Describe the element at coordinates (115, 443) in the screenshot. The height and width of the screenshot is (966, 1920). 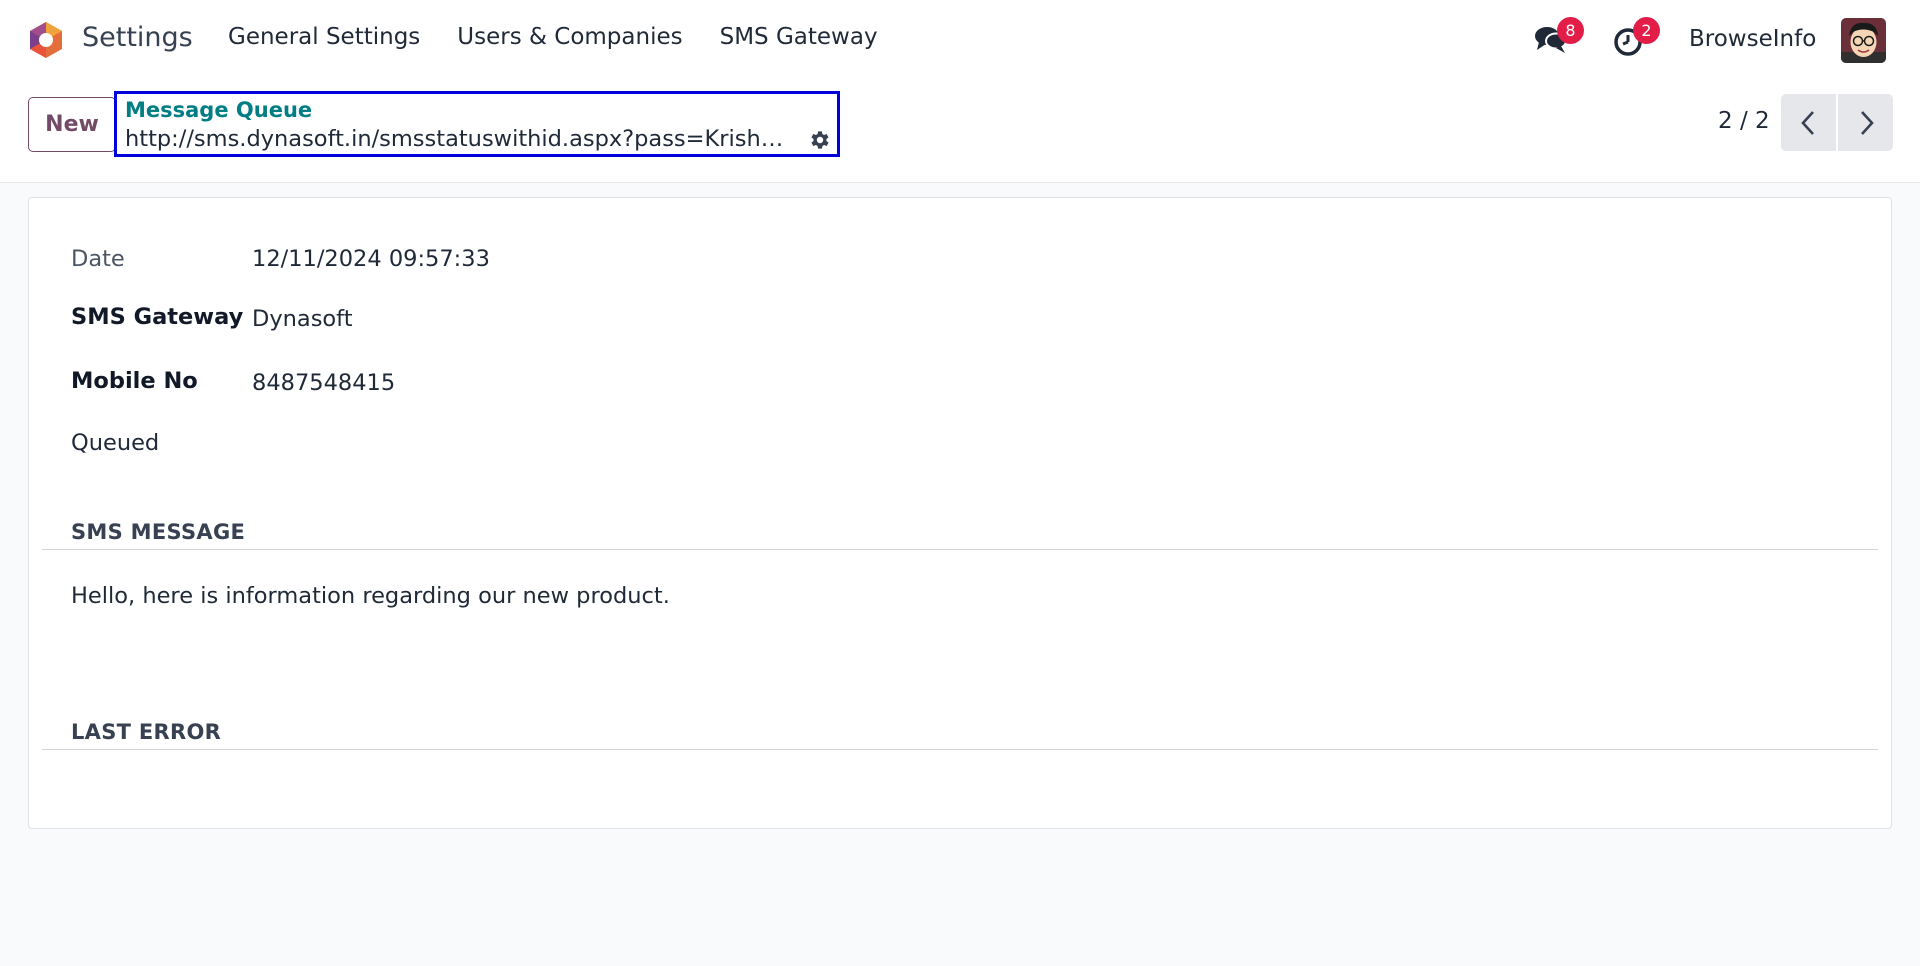
I see `status-value: Queued` at that location.